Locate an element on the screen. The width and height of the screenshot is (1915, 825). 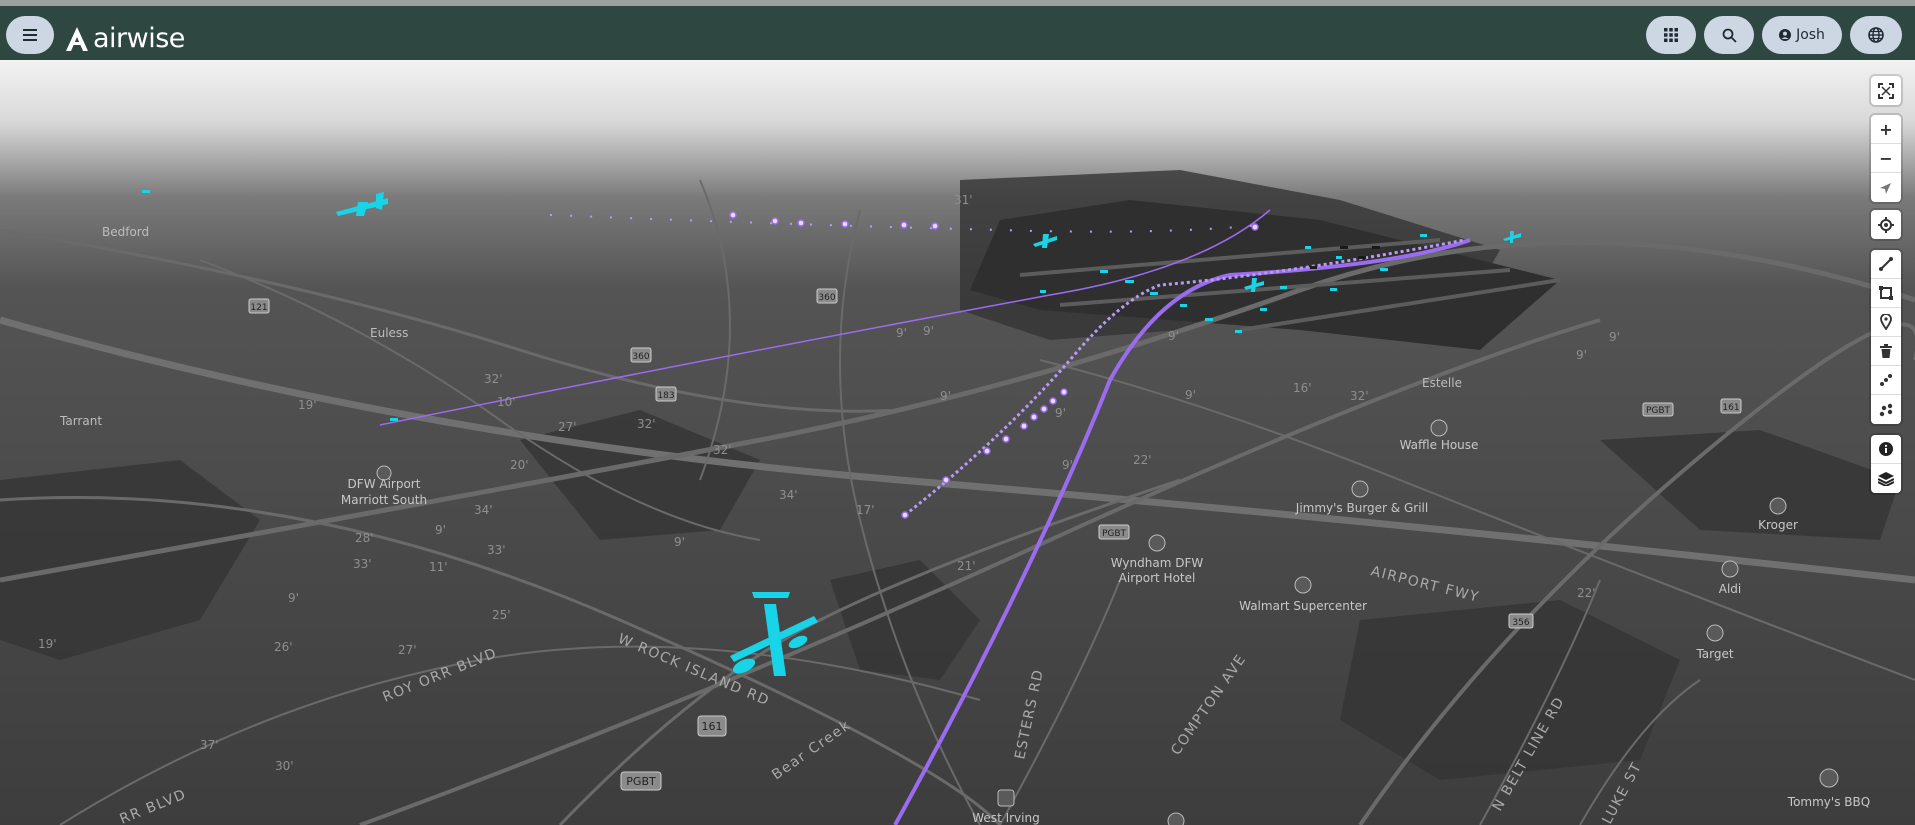
delete-button is located at coordinates (1886, 351).